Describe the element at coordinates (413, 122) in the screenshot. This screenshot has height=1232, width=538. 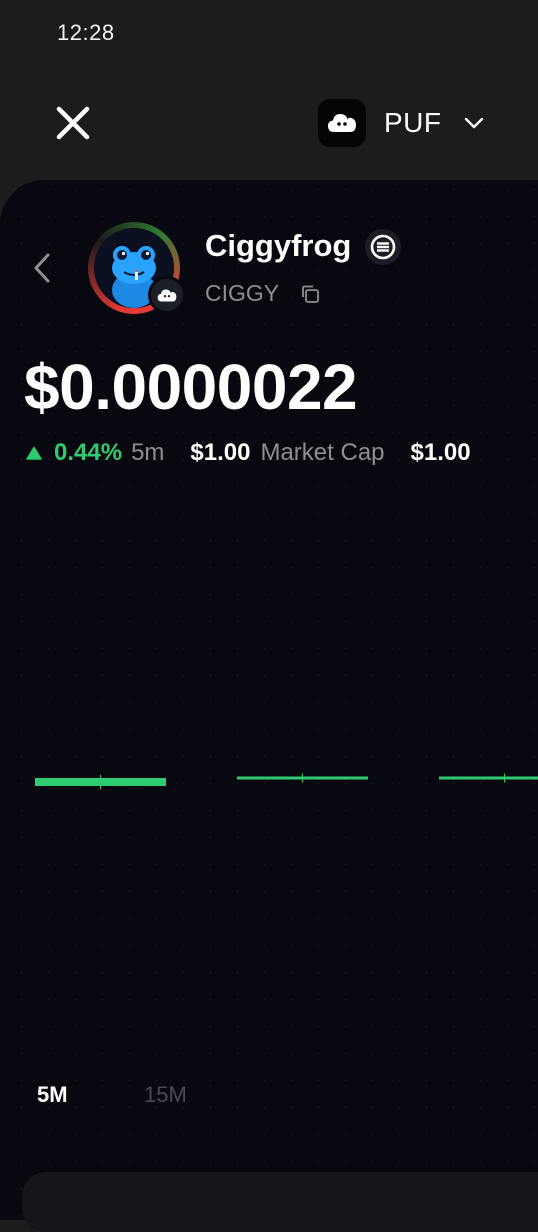
I see `network-label: PUF` at that location.